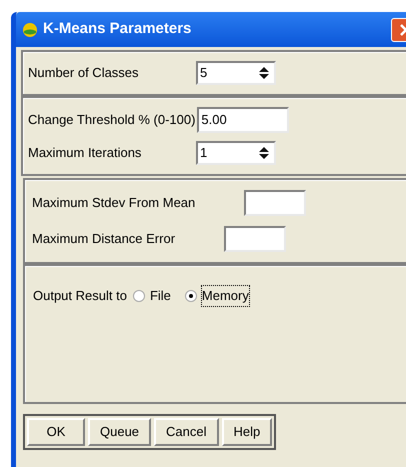  What do you see at coordinates (117, 29) in the screenshot?
I see `window-title: K-Means Parameters` at bounding box center [117, 29].